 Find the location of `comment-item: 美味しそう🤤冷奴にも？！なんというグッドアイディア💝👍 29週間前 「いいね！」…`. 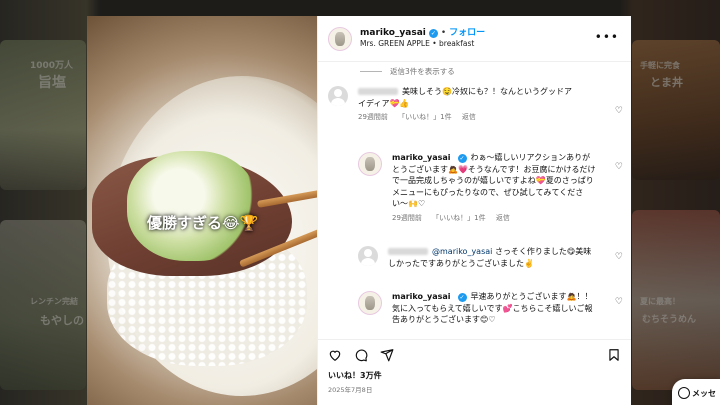

comment-item: 美味しそう🤤冷奴にも？！なんというグッドアイディア💝👍 29週間前 「いいね！」… is located at coordinates (463, 104).